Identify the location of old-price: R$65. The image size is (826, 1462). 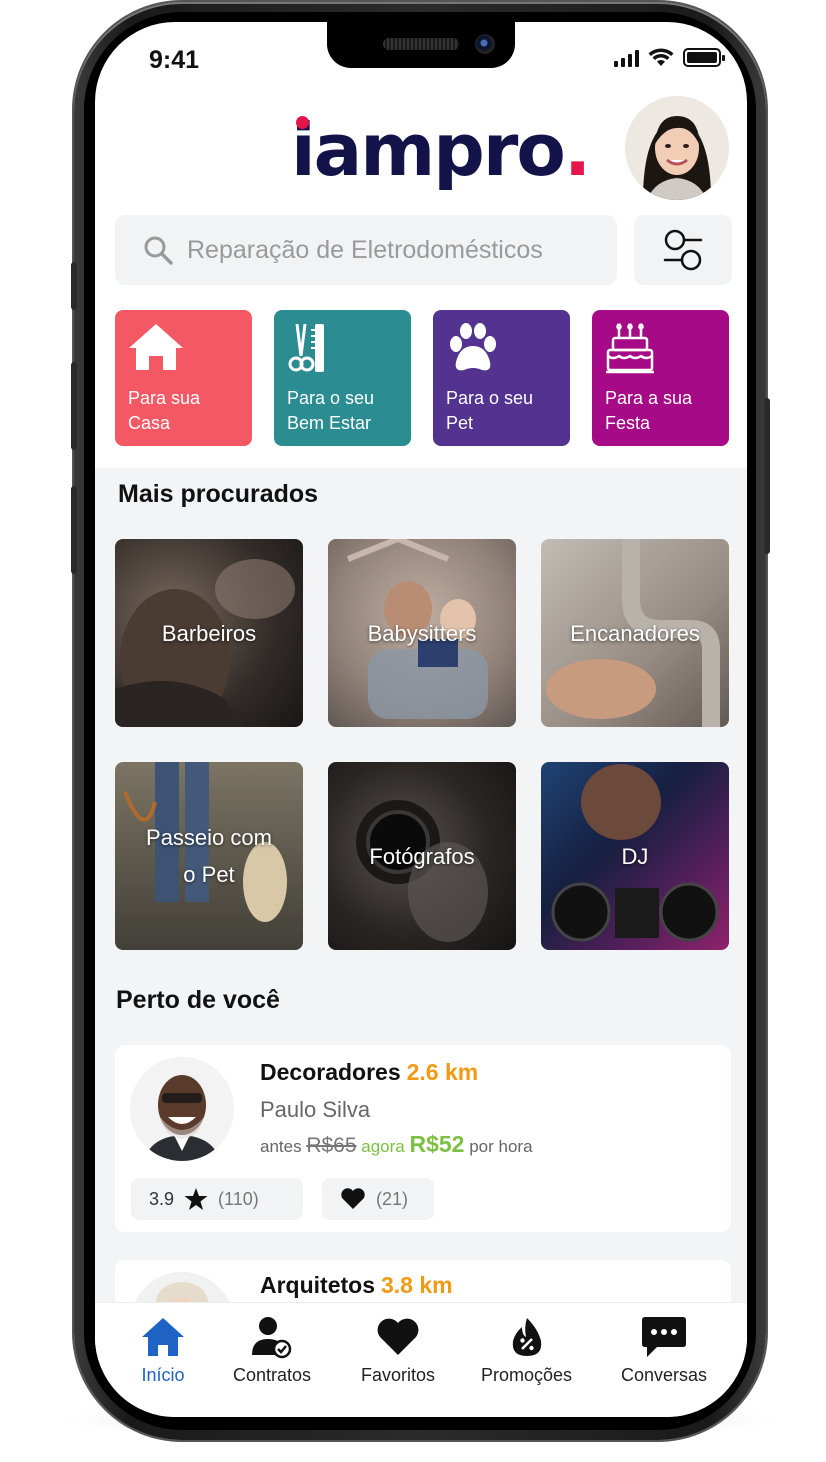
(331, 1145).